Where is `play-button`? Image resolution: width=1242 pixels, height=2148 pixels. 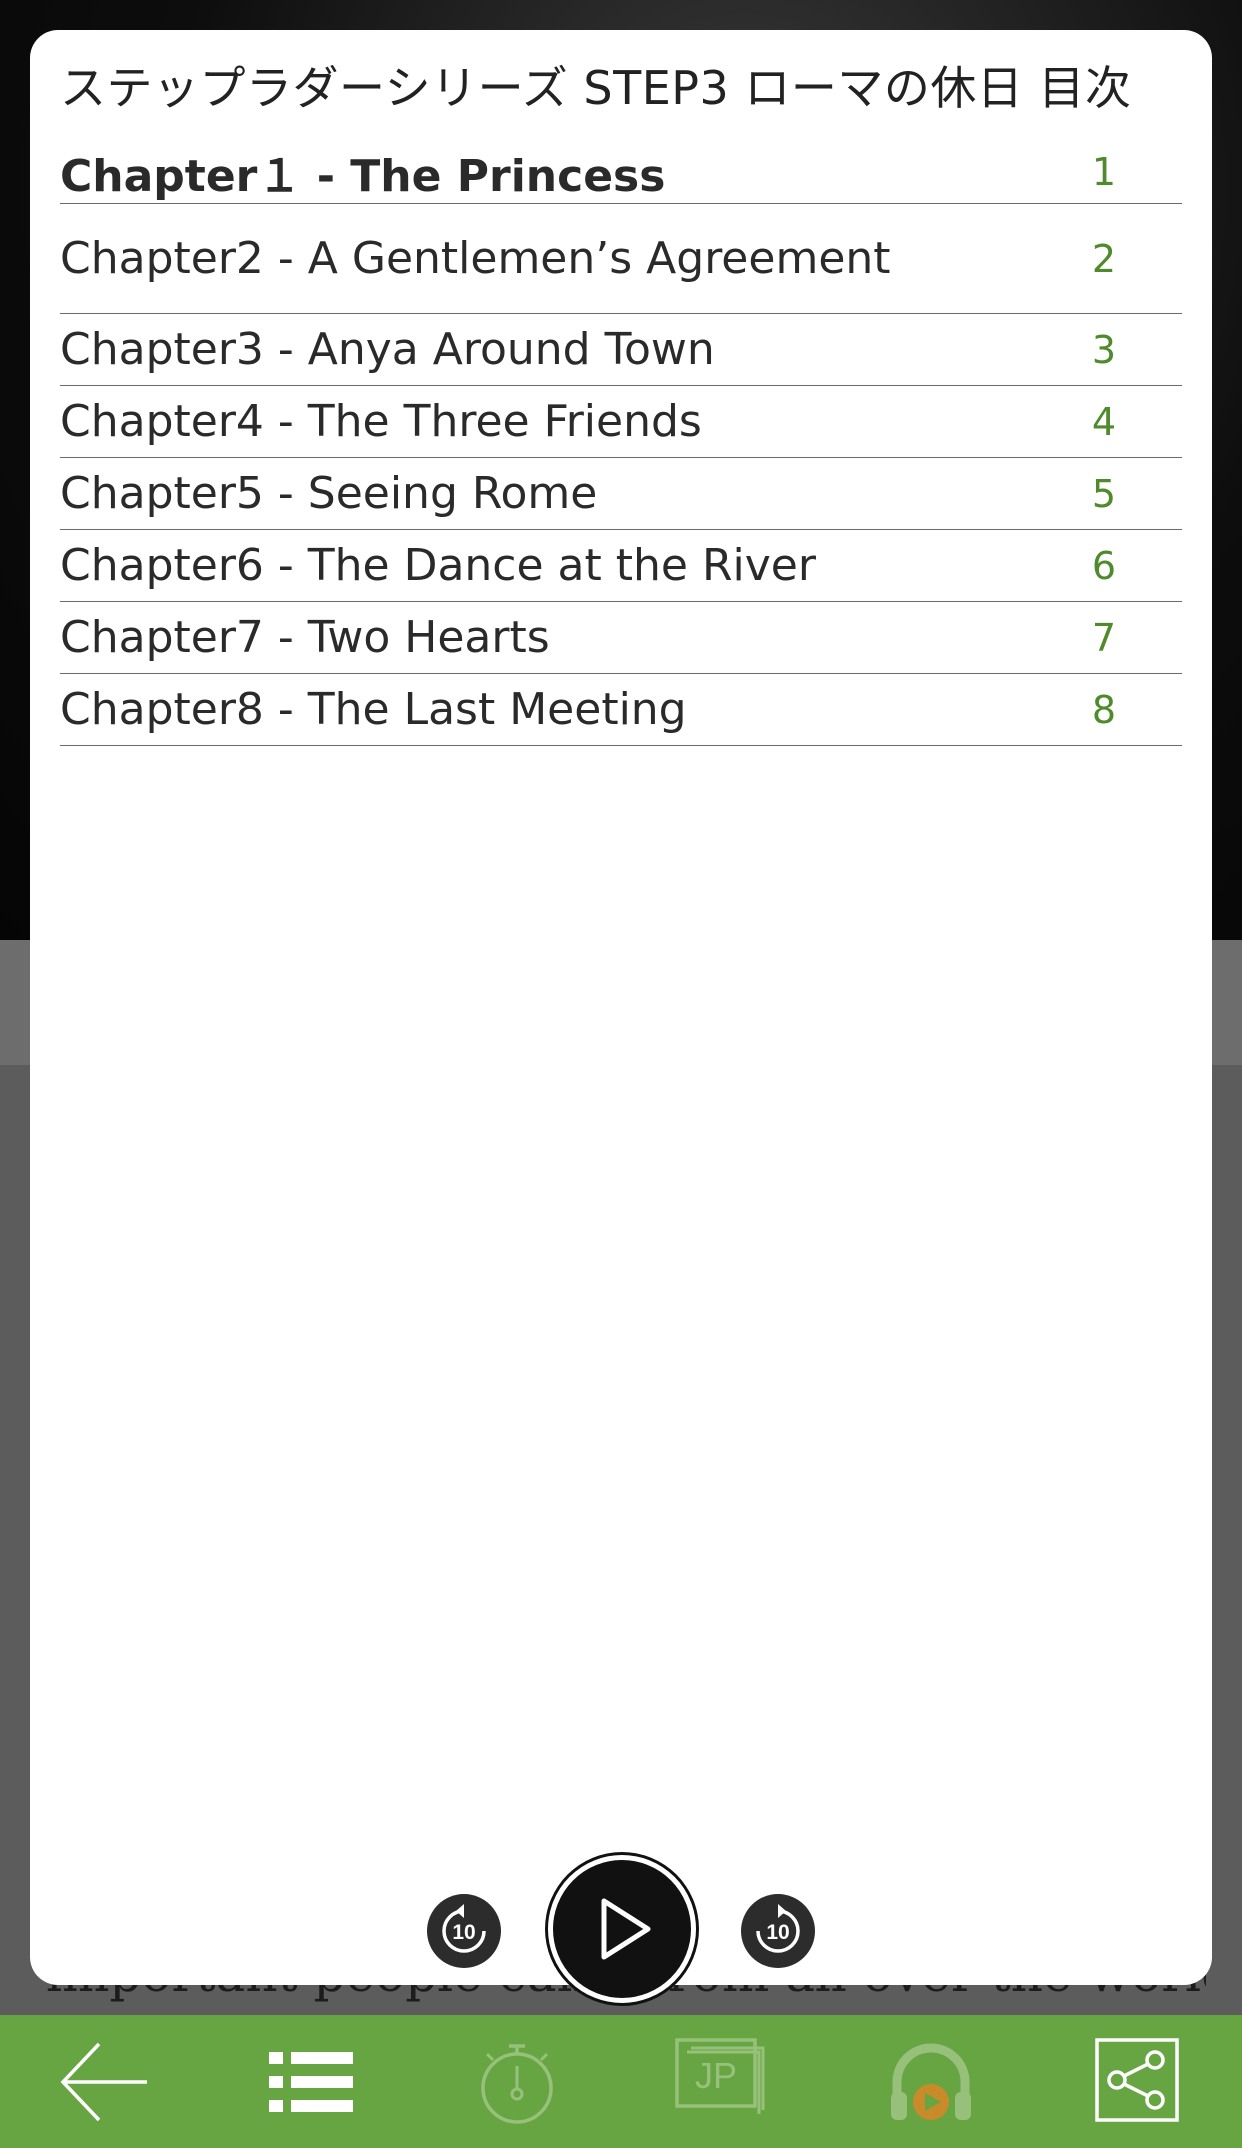 play-button is located at coordinates (622, 1929).